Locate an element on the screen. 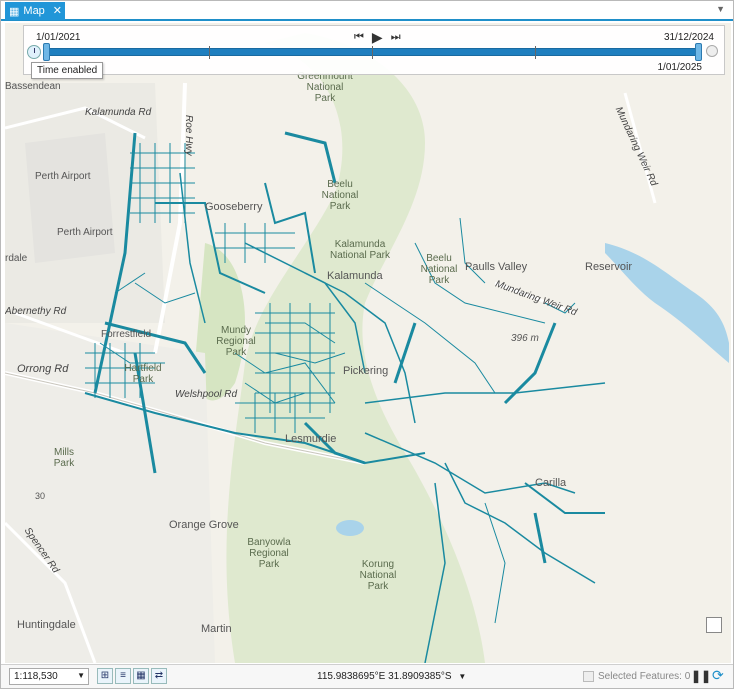 The height and width of the screenshot is (689, 734). label-abernethy-rd: Abernethy Rd is located at coordinates (36, 311).